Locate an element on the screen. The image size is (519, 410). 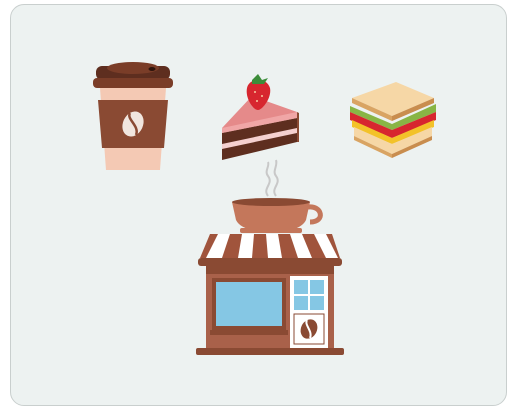
coffee-shop-icon is located at coordinates (270, 257).